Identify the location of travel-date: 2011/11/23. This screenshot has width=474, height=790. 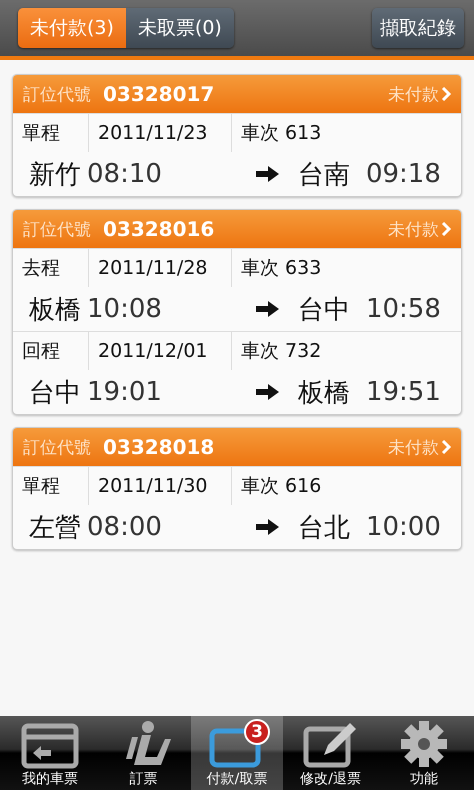
(159, 133).